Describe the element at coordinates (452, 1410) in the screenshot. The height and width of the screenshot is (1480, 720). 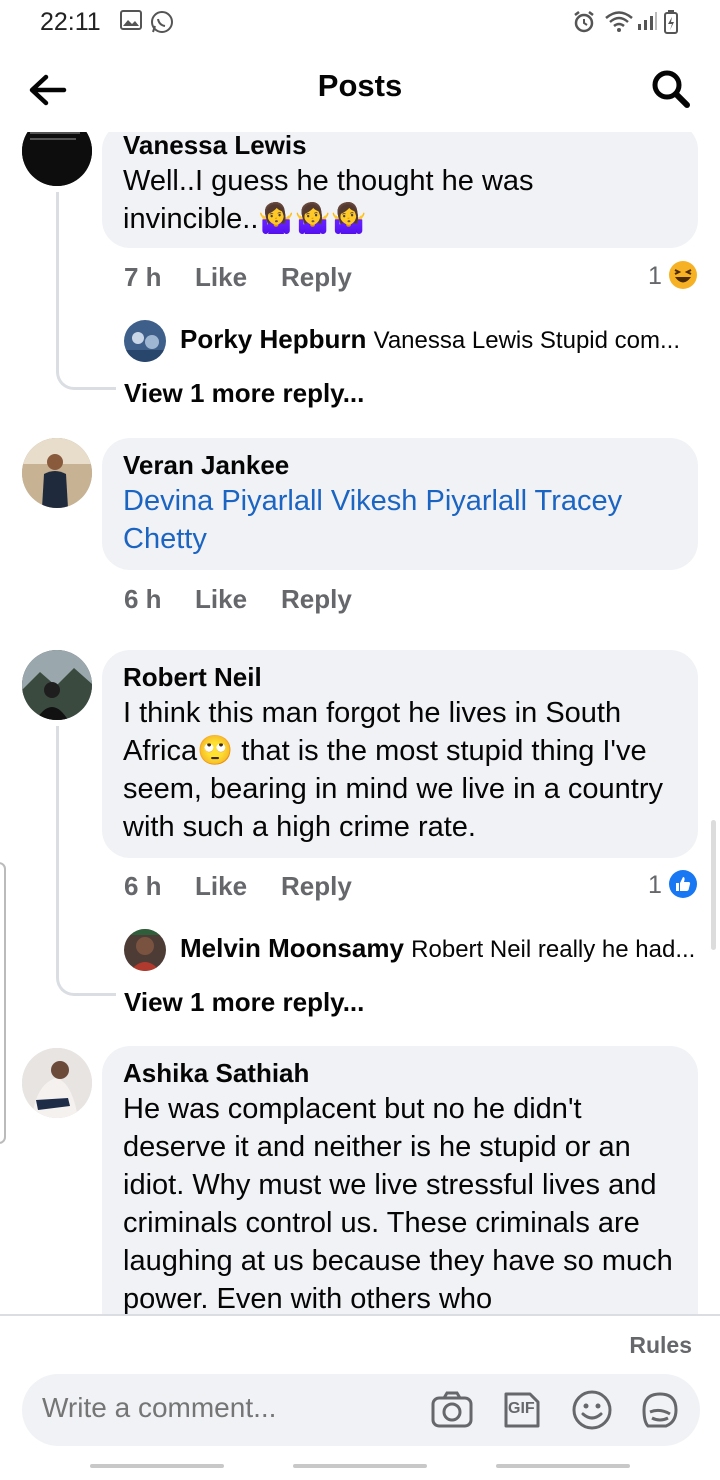
I see `camera-icon` at that location.